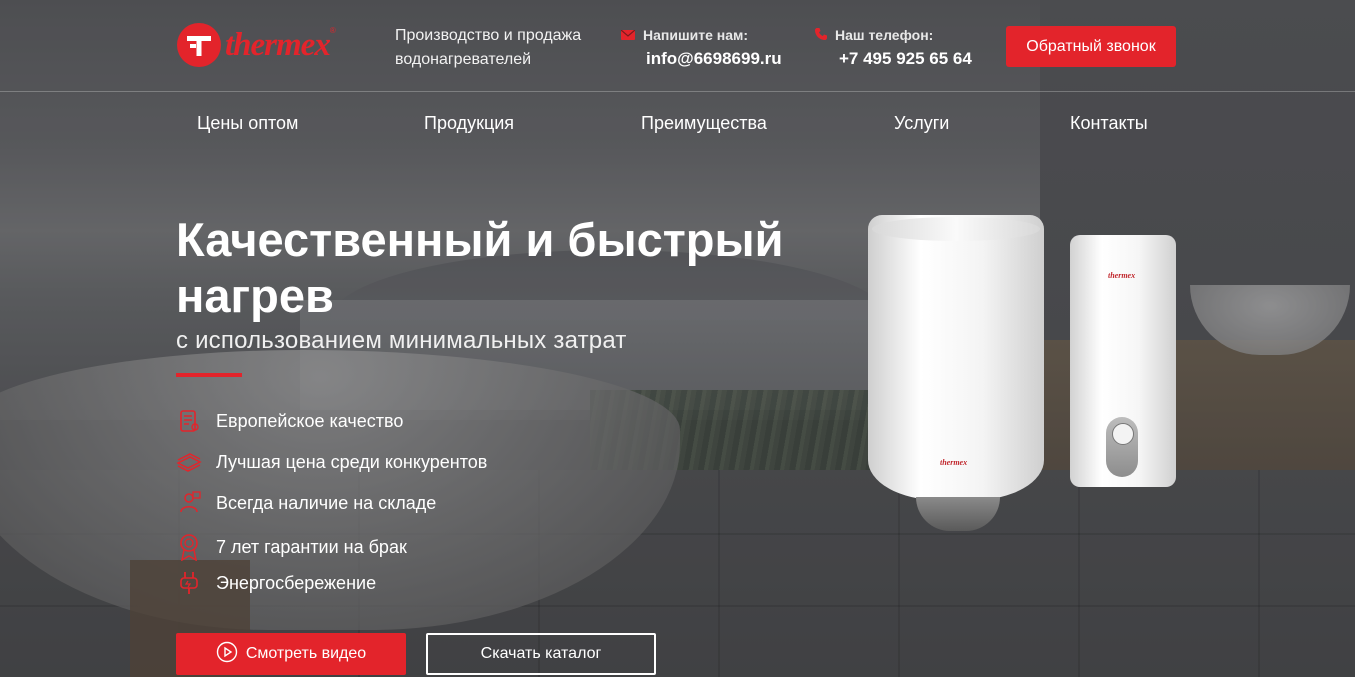 This screenshot has width=1355, height=677. What do you see at coordinates (352, 461) in the screenshot?
I see `feature-label: Лучшая цена среди конкурентов` at bounding box center [352, 461].